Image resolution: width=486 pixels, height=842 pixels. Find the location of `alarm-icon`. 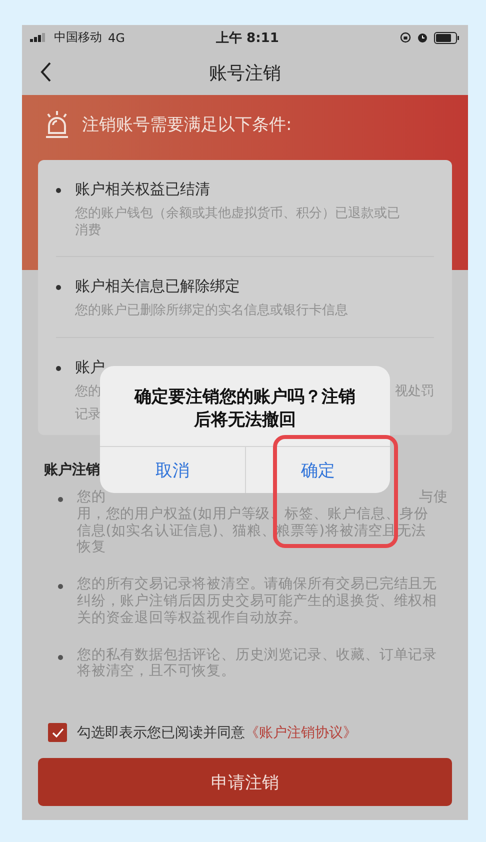

alarm-icon is located at coordinates (422, 37).